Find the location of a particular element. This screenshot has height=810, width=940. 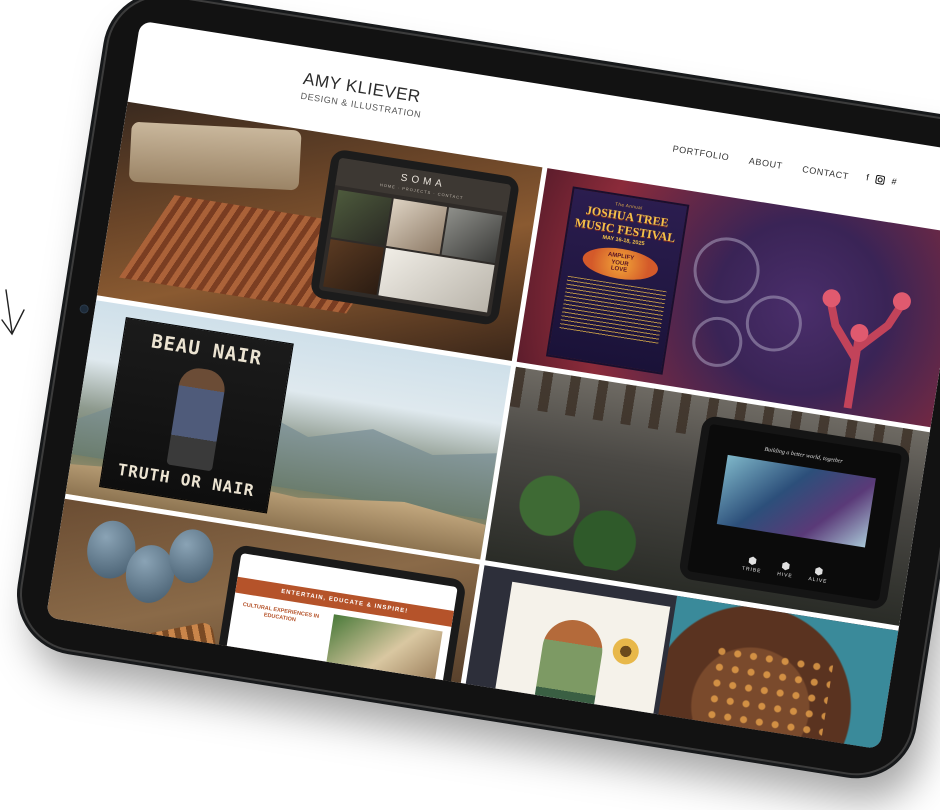

nav-about: ABOUT is located at coordinates (765, 163).